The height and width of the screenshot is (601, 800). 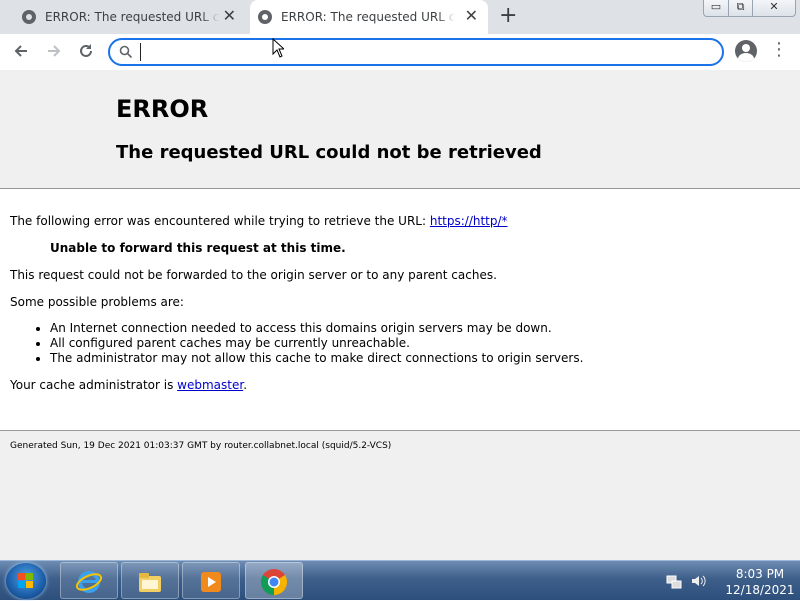 I want to click on browser-toolbar: ⋮, so click(x=400, y=52).